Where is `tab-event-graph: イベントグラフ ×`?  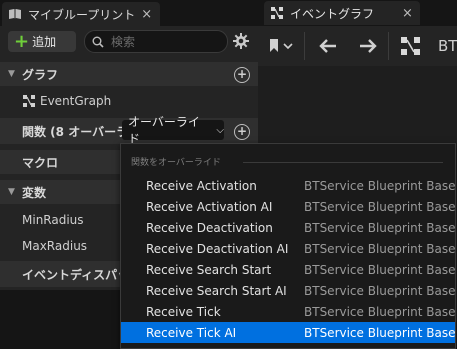
tab-event-graph: イベントグラフ × is located at coordinates (342, 13).